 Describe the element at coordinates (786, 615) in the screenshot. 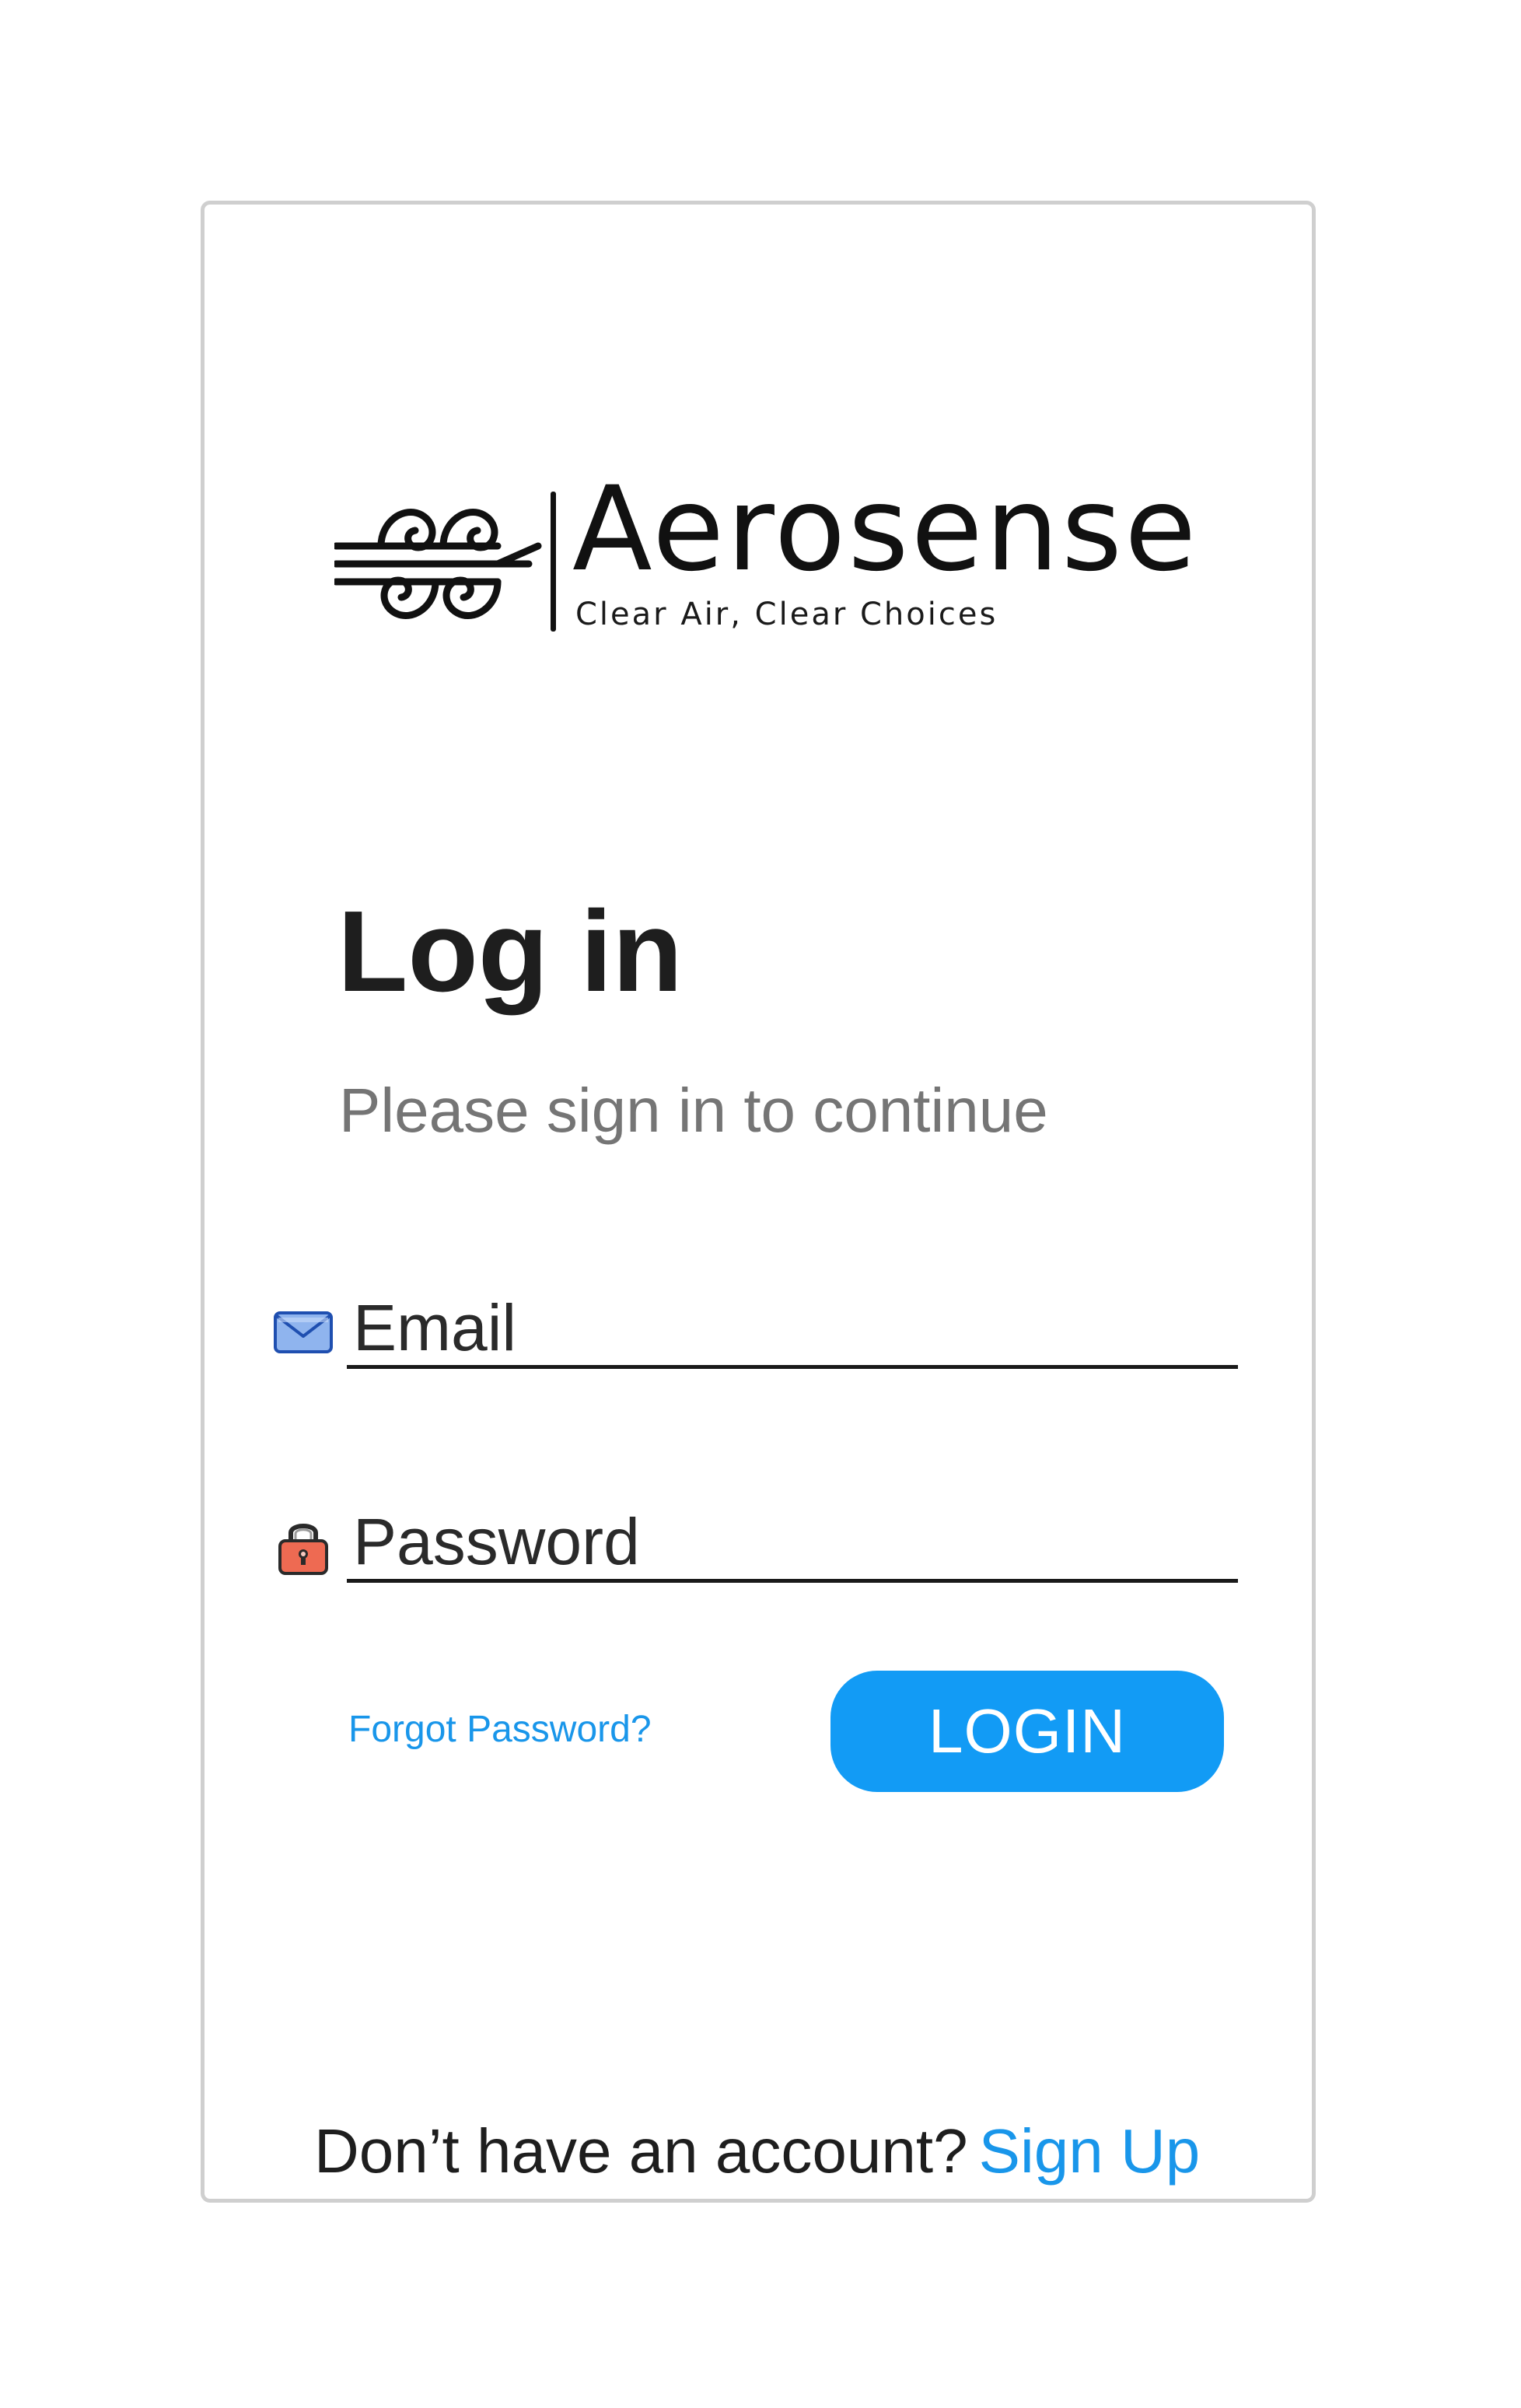

I see `brand-tagline: Clear Air, Clear Choices` at that location.